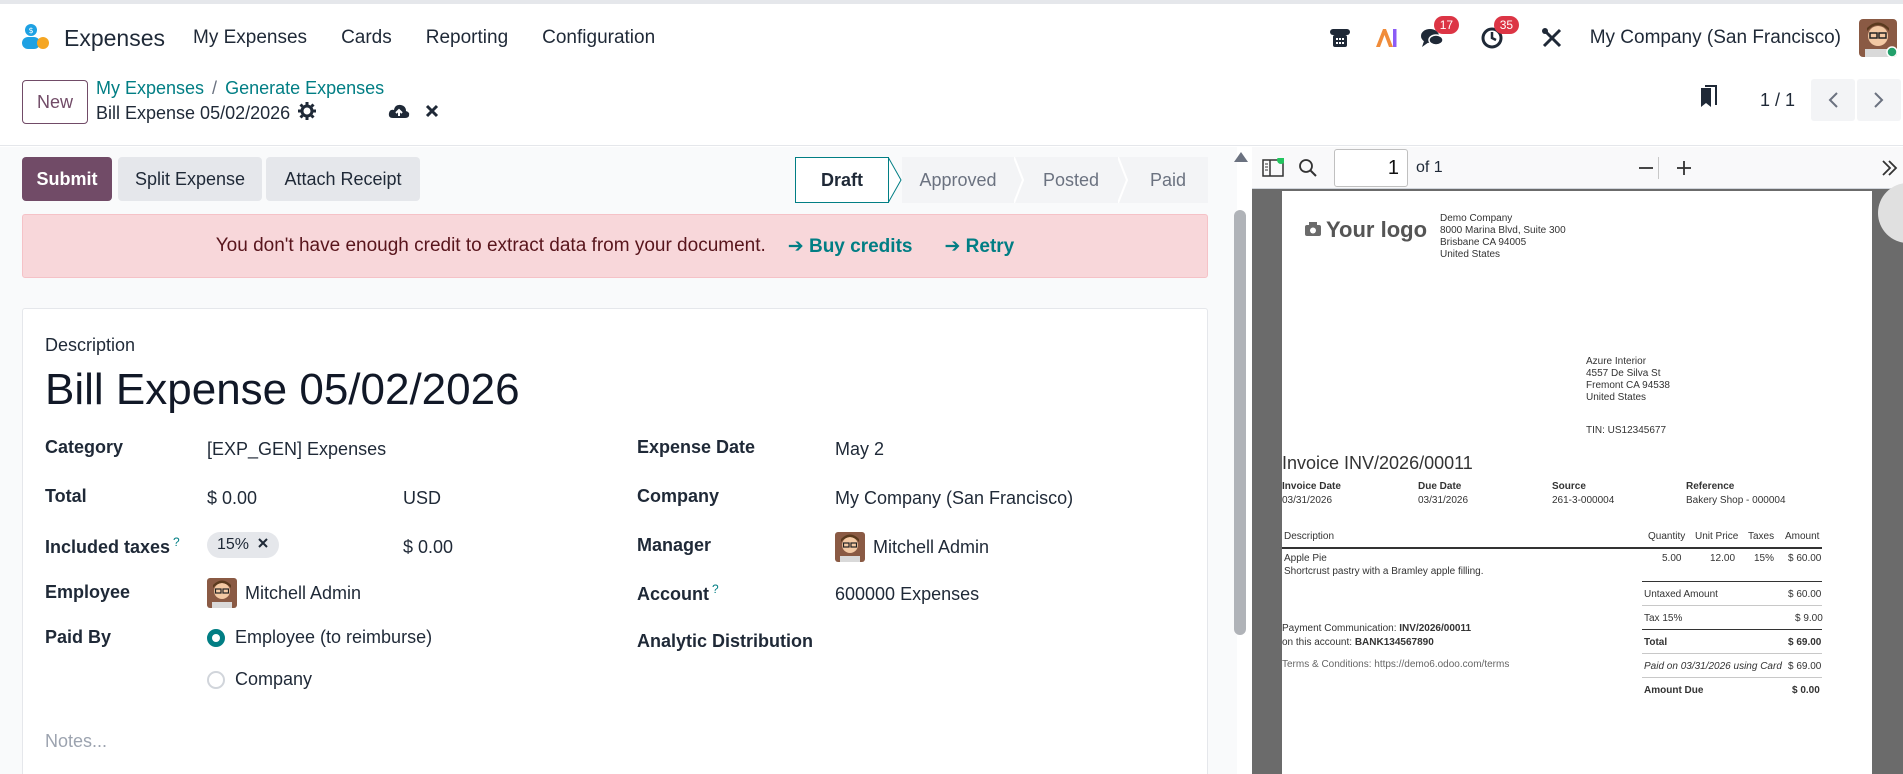  I want to click on pager-next-button, so click(1879, 100).